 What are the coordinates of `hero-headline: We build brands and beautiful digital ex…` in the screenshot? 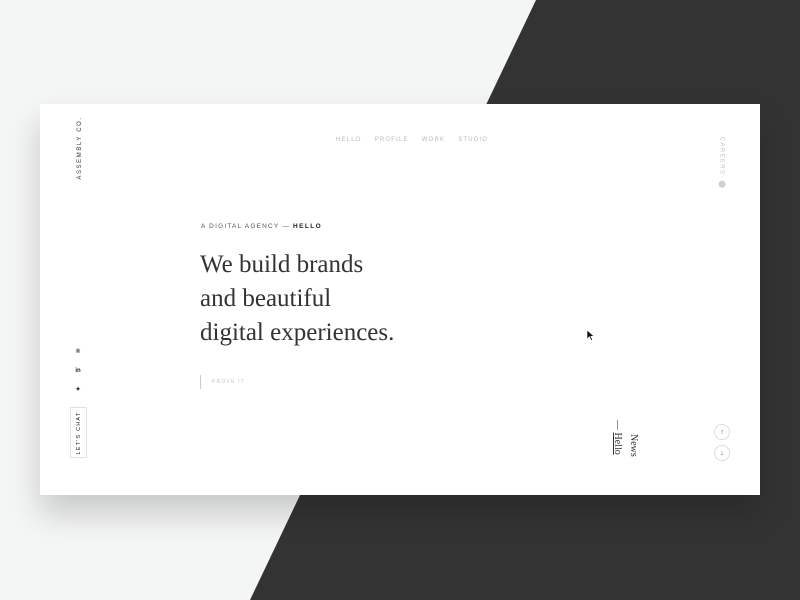 It's located at (350, 299).